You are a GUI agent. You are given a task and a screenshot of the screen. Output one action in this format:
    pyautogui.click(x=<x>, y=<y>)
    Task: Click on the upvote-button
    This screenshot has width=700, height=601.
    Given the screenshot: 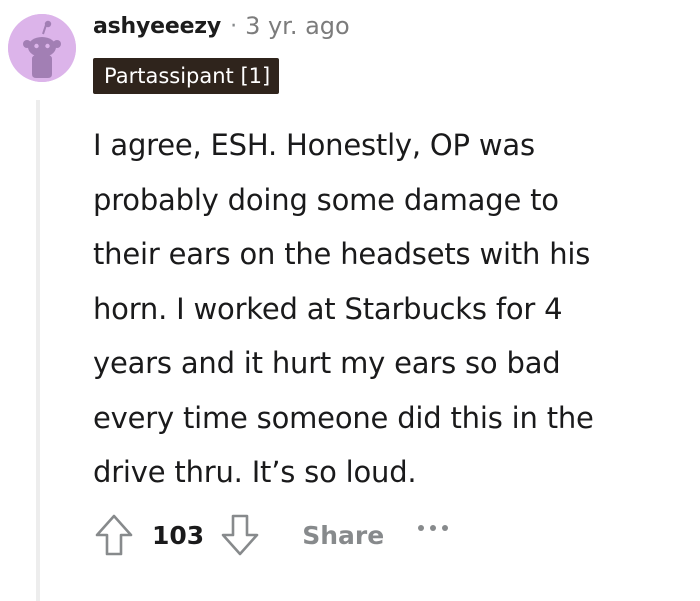 What is the action you would take?
    pyautogui.click(x=114, y=535)
    